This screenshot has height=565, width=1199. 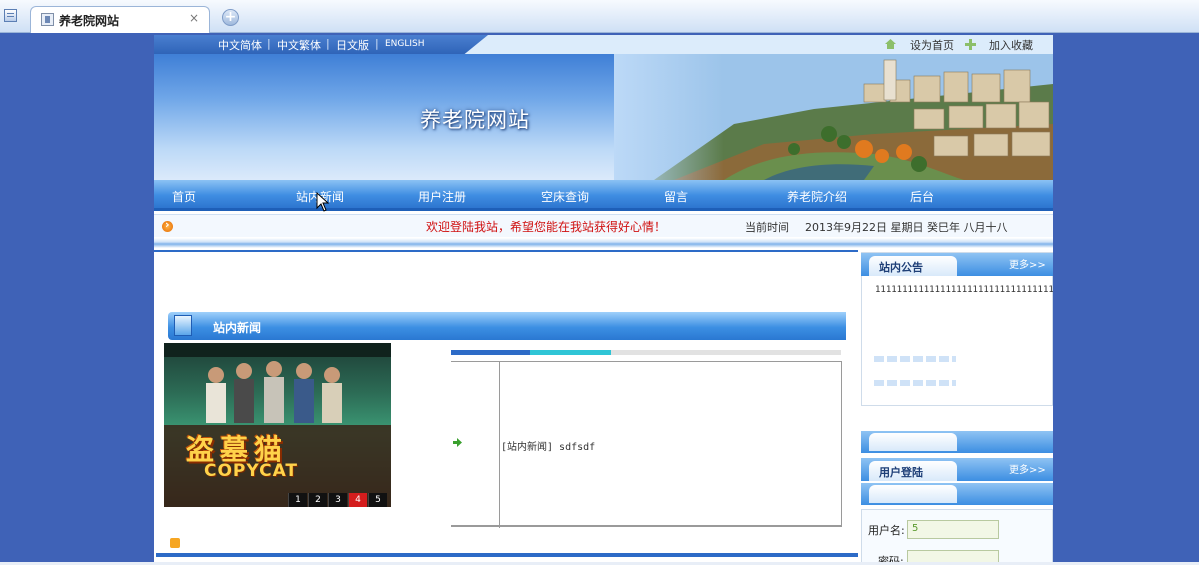 I want to click on notice-more-link: 更多>>, so click(x=1027, y=263).